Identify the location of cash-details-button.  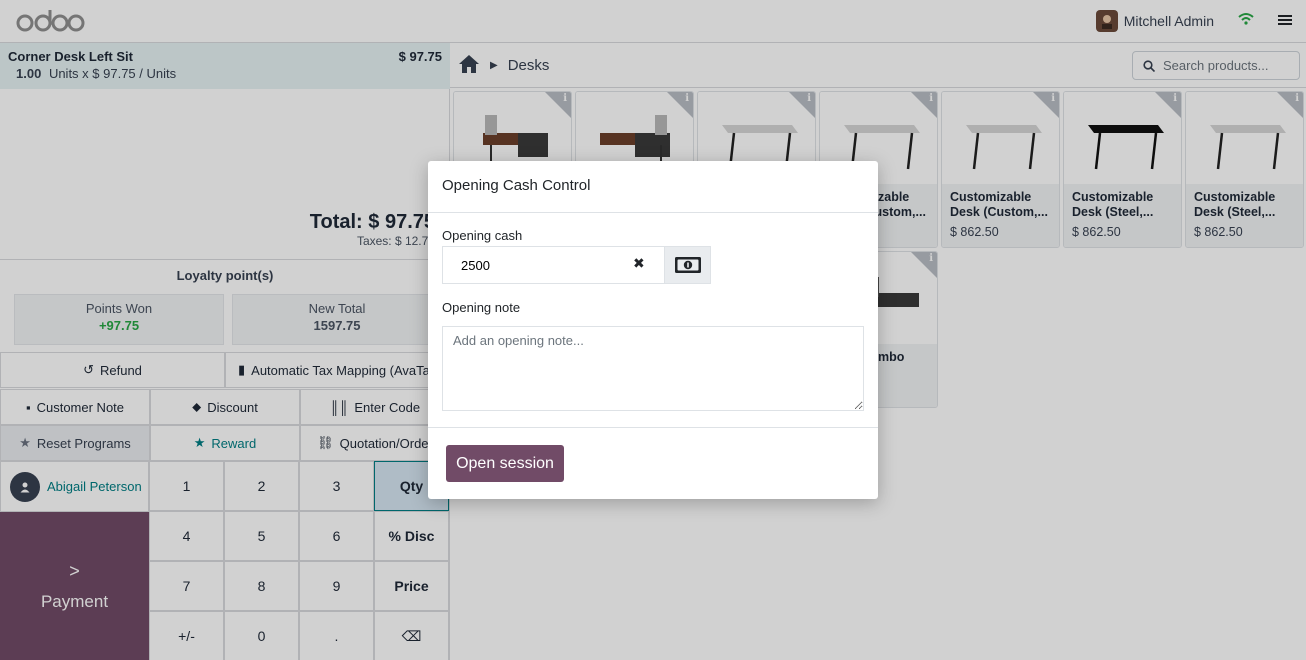
(687, 265).